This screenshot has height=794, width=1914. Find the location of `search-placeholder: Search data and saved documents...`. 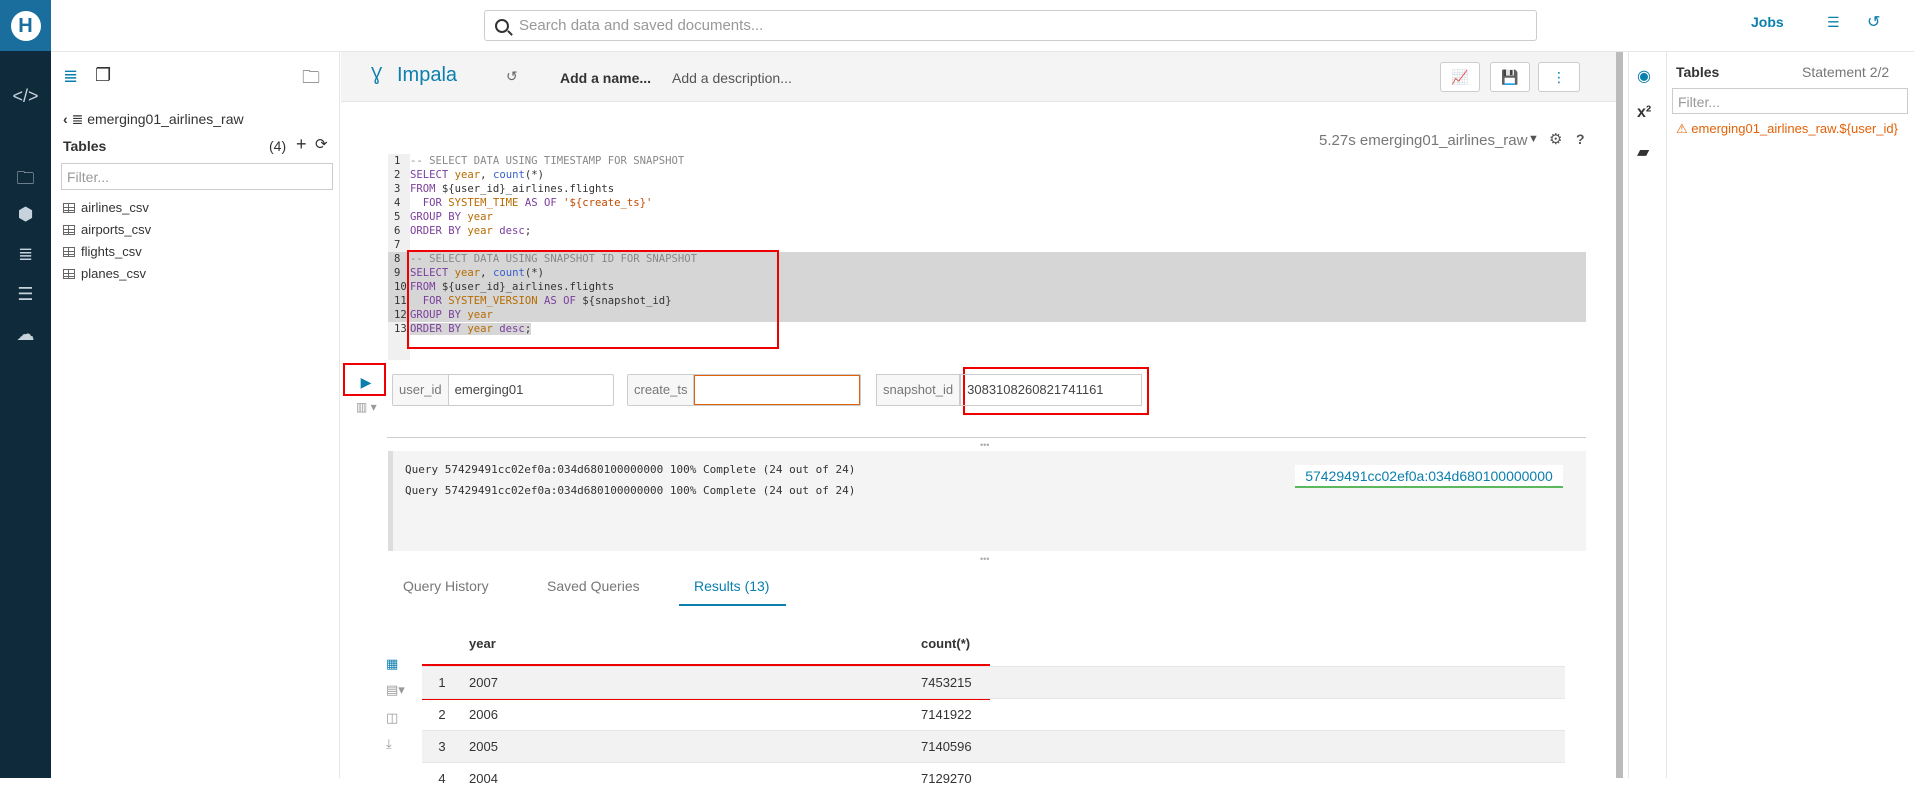

search-placeholder: Search data and saved documents... is located at coordinates (641, 25).